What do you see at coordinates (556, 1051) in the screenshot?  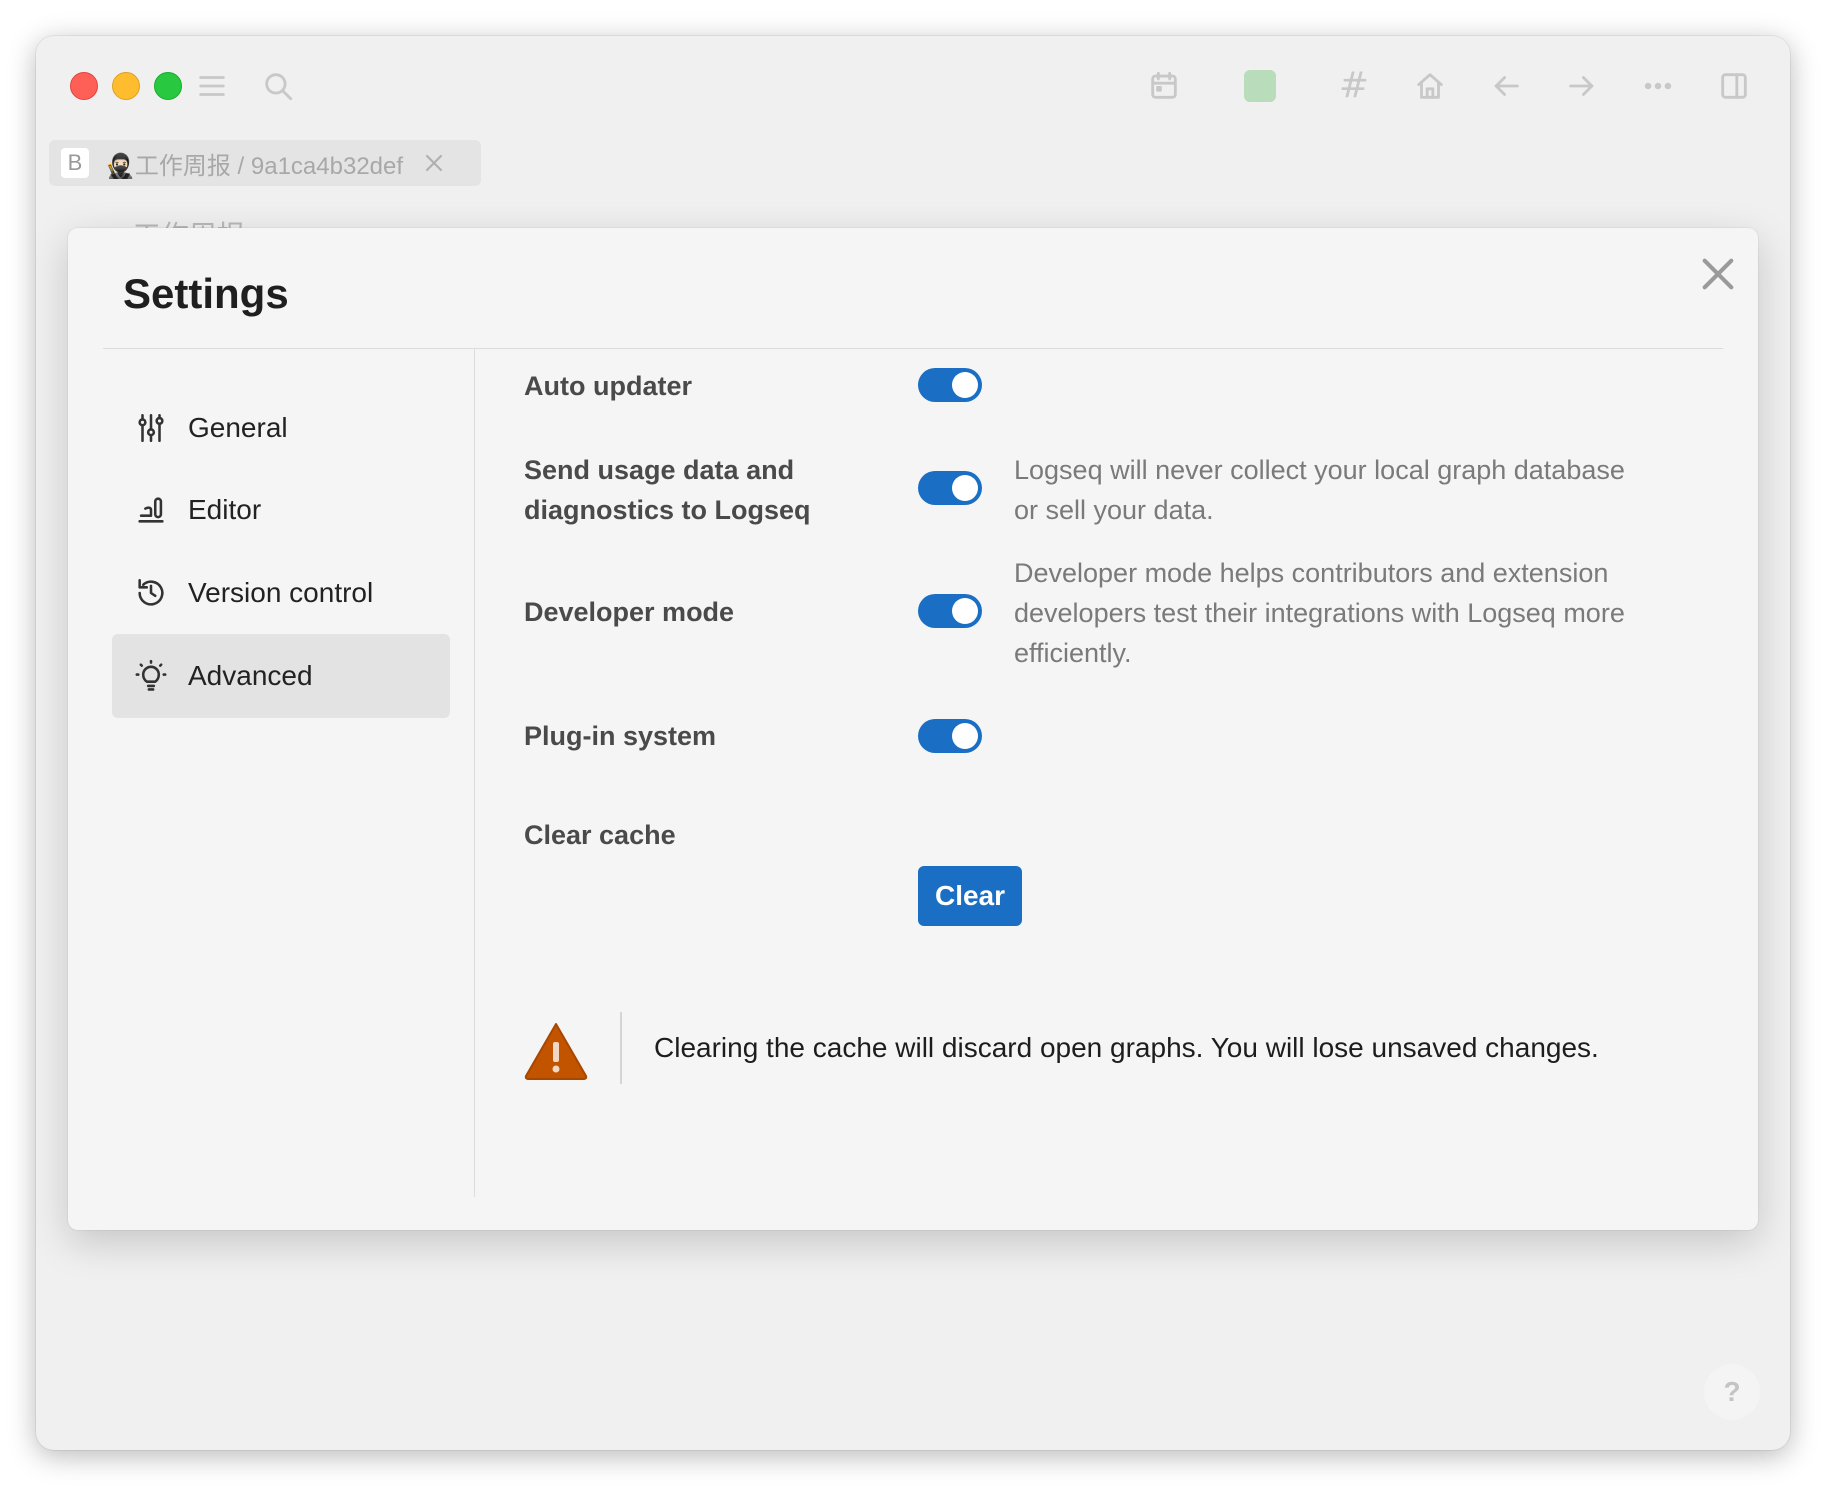 I see `warning-icon` at bounding box center [556, 1051].